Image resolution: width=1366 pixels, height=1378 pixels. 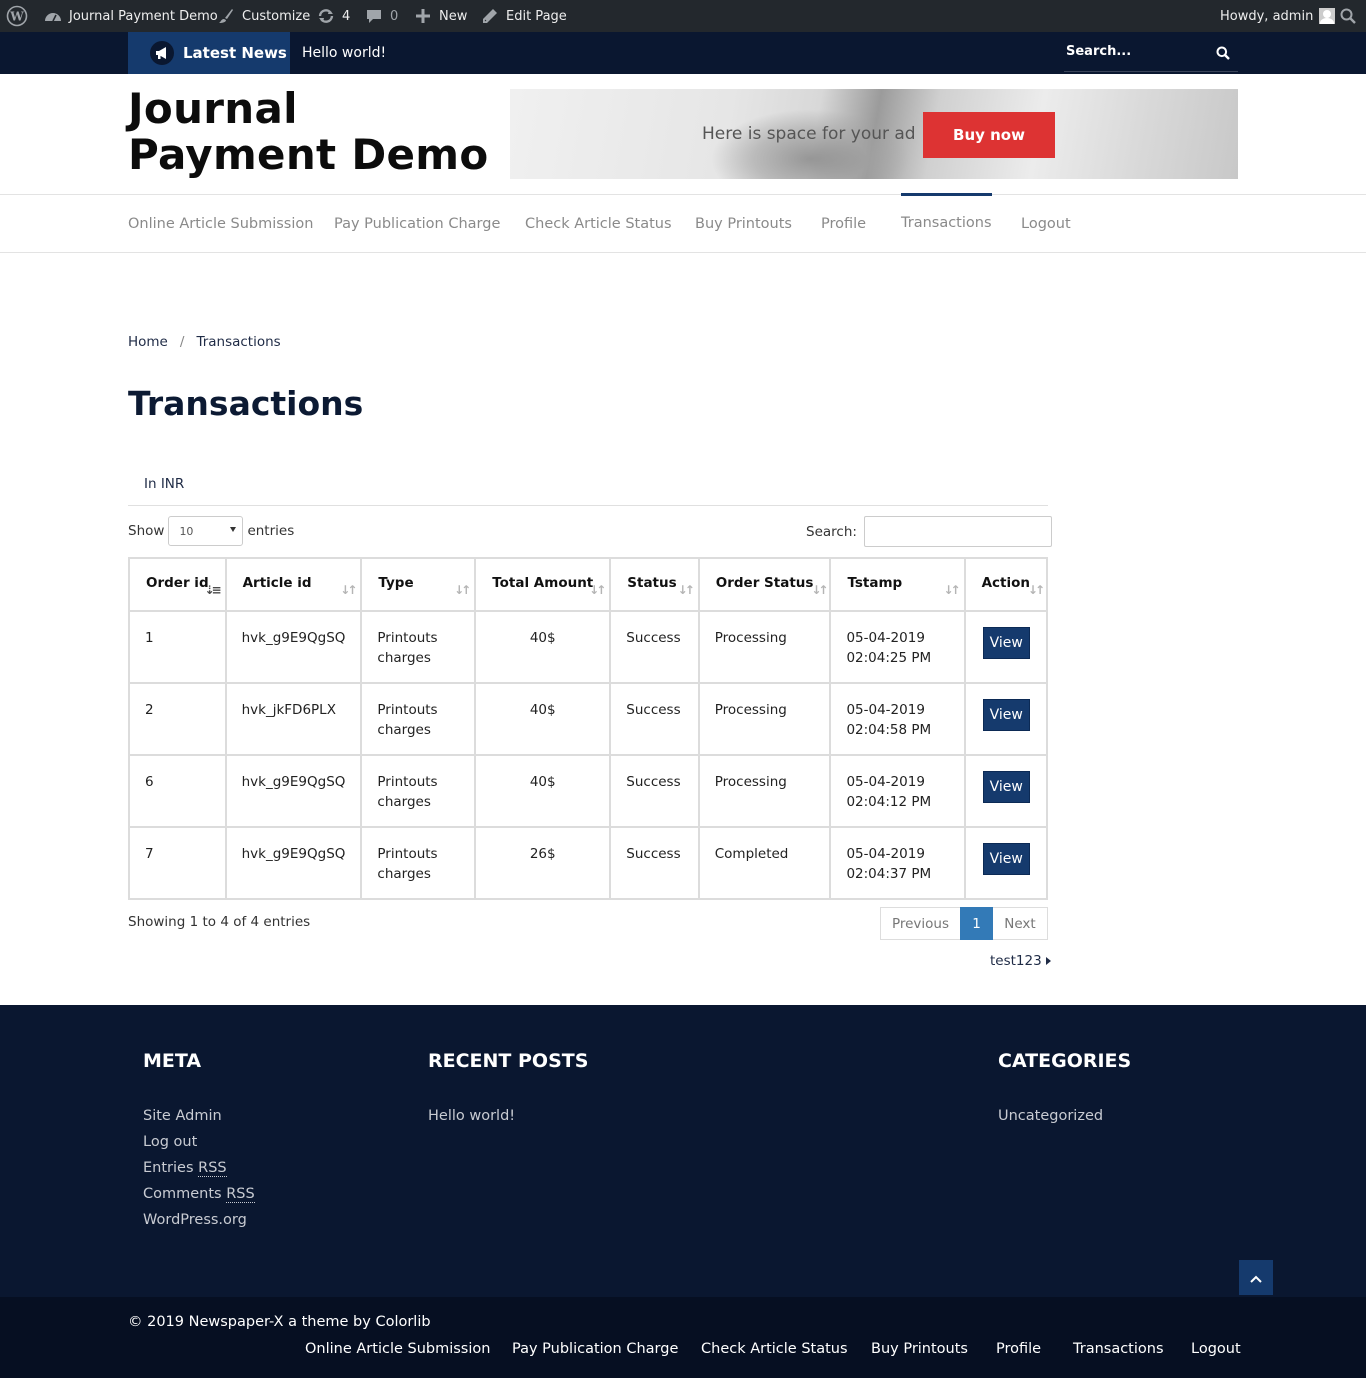 What do you see at coordinates (897, 863) in the screenshot?
I see `cell-tstamp: 05-04-2019 02:04:37 PM` at bounding box center [897, 863].